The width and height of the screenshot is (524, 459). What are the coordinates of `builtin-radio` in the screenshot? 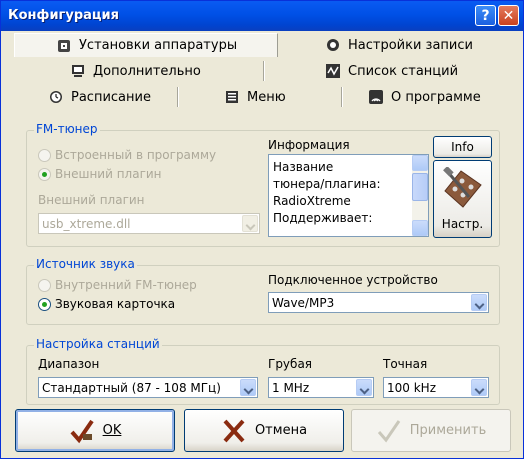 It's located at (44, 155).